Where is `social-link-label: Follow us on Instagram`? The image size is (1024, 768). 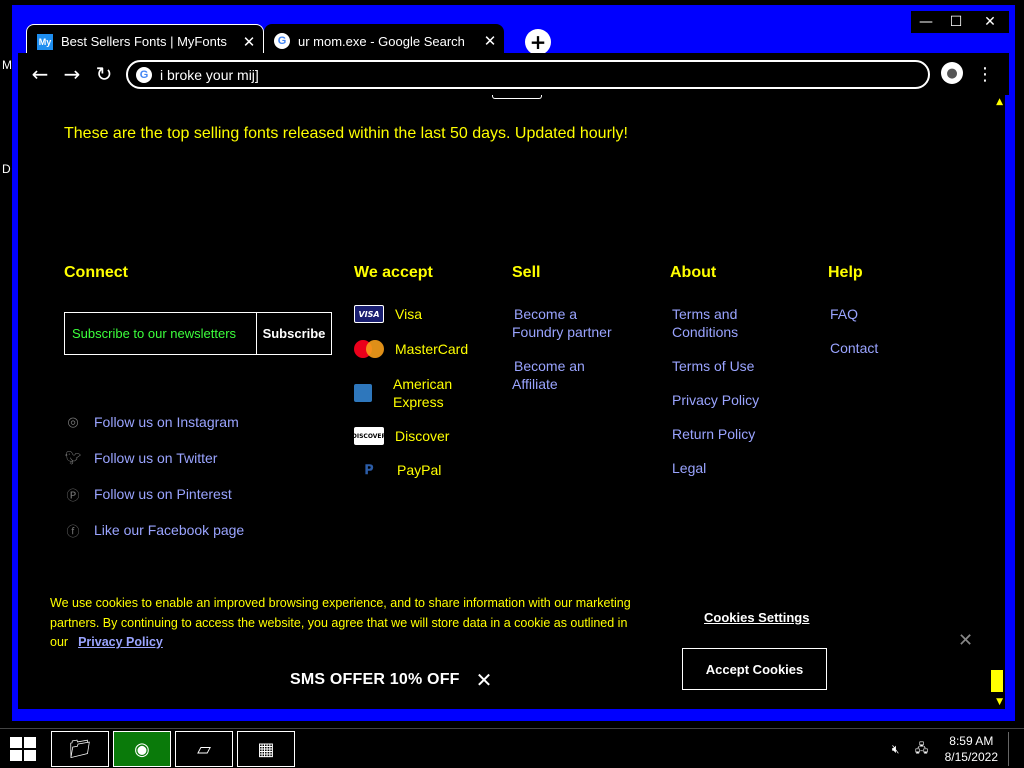 social-link-label: Follow us on Instagram is located at coordinates (166, 422).